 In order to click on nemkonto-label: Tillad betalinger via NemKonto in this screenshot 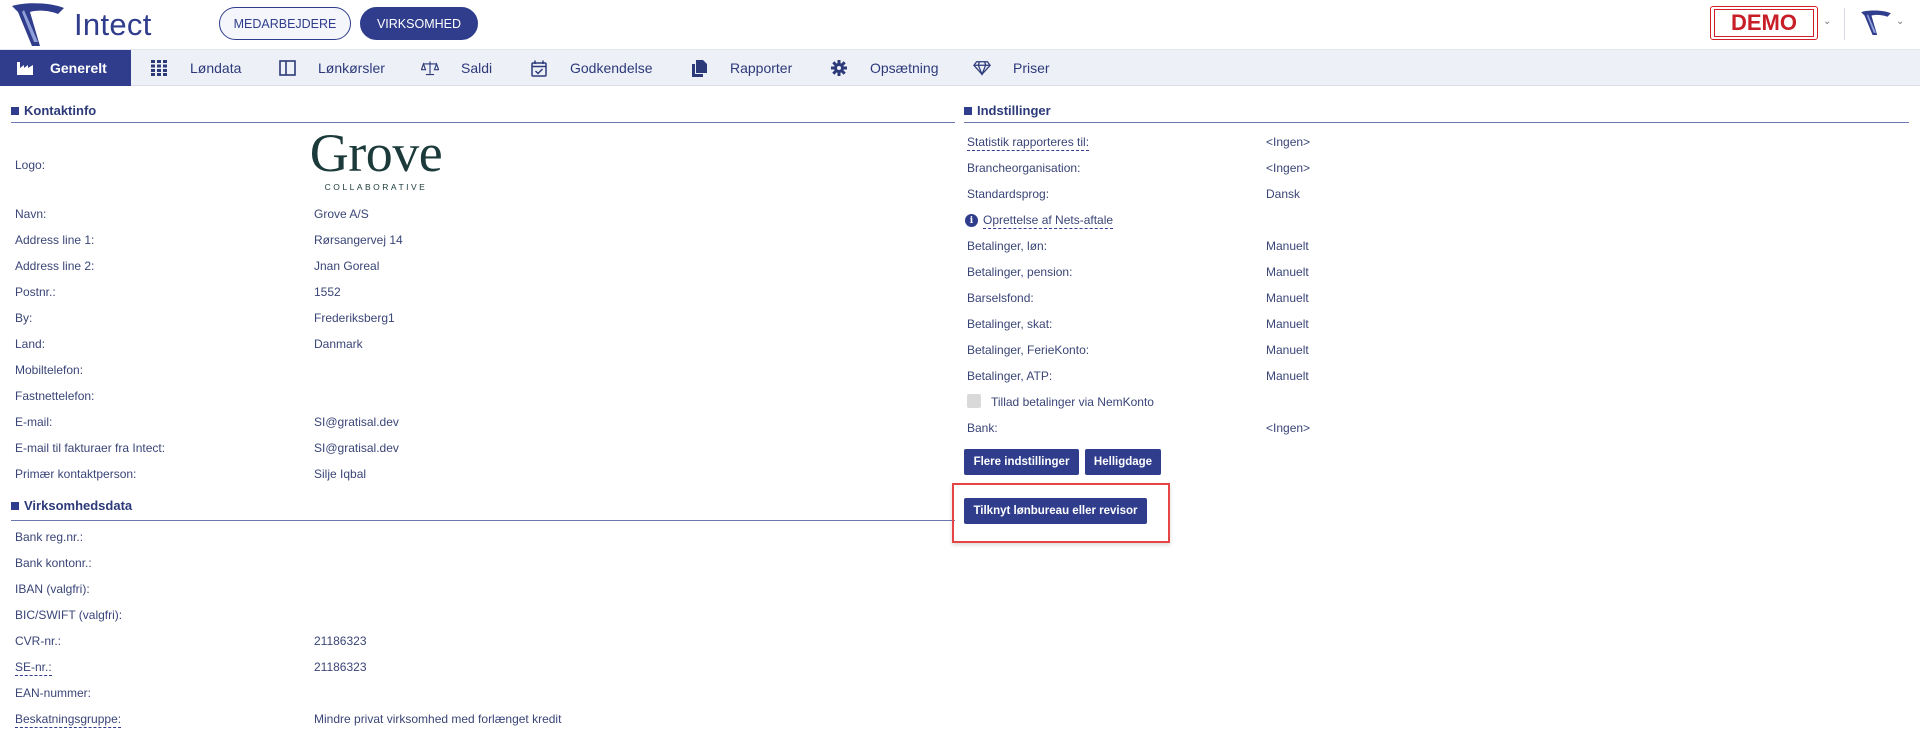, I will do `click(1072, 402)`.